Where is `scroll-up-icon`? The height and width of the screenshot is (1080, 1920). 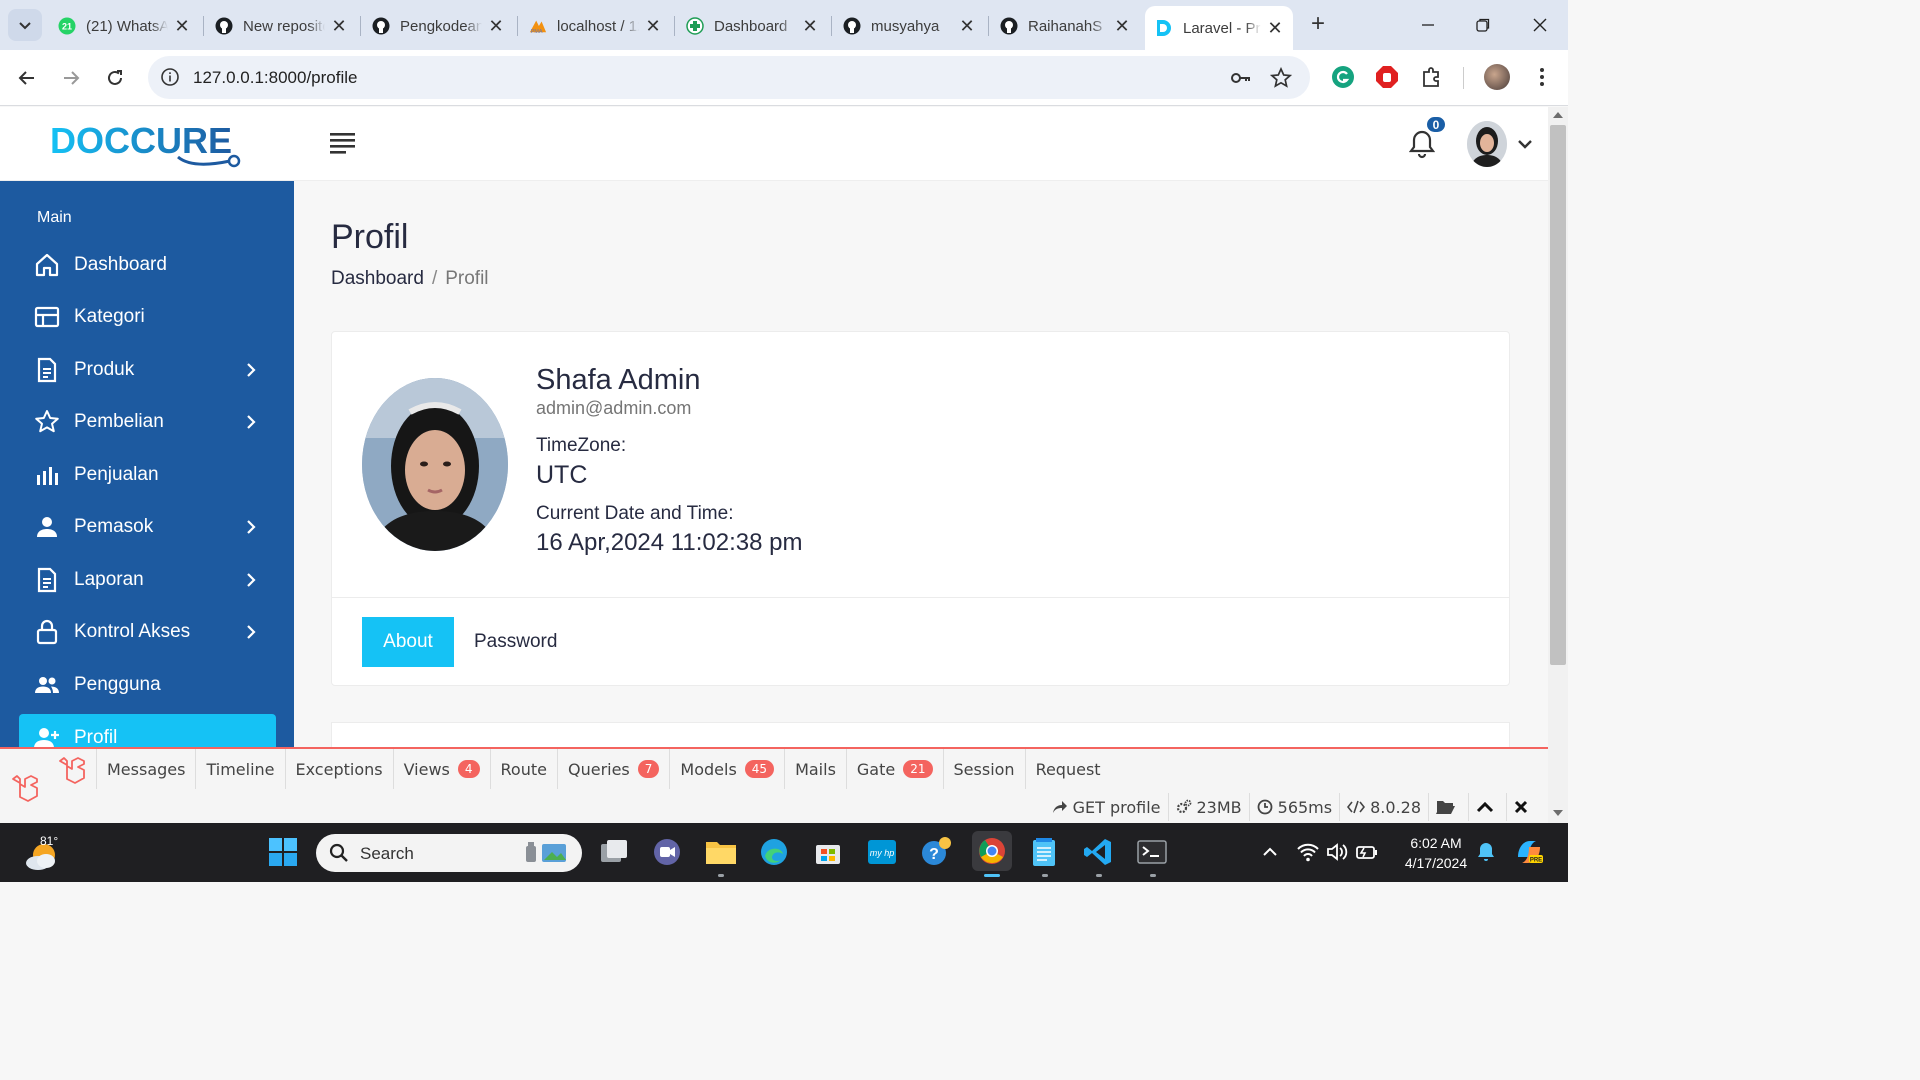
scroll-up-icon is located at coordinates (1558, 115).